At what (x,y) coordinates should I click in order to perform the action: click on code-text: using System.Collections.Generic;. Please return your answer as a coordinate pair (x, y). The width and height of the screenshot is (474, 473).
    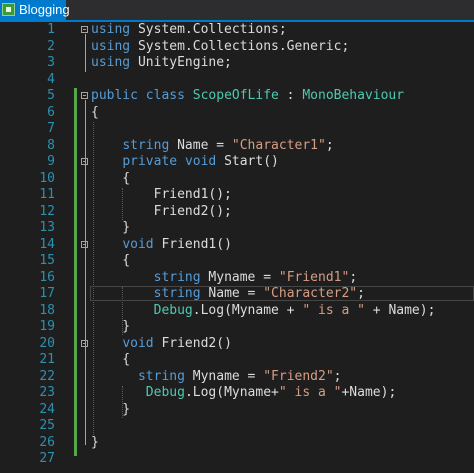
    Looking at the image, I should click on (220, 47).